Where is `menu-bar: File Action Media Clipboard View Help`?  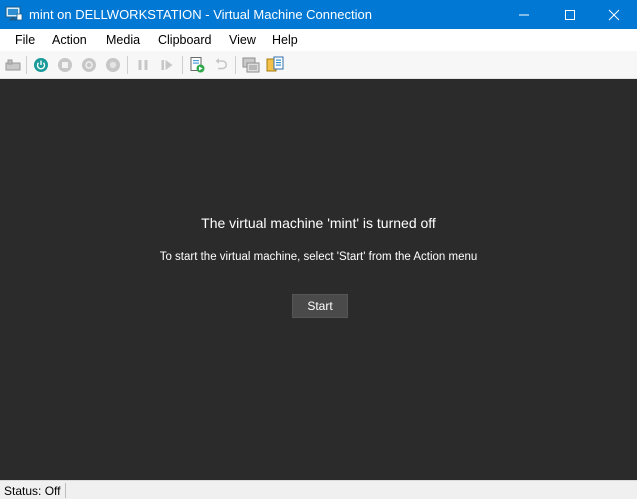 menu-bar: File Action Media Clipboard View Help is located at coordinates (318, 40).